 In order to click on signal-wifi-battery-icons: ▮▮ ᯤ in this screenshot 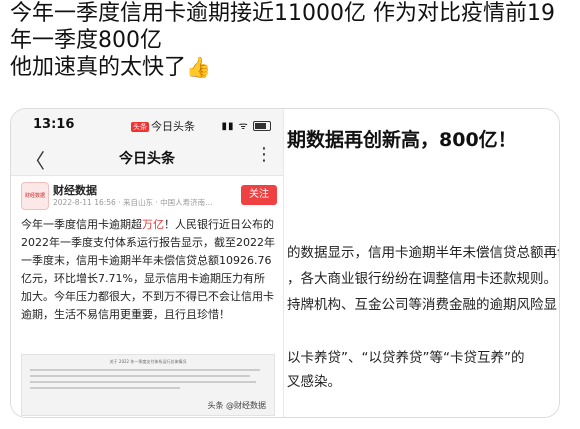, I will do `click(246, 125)`.